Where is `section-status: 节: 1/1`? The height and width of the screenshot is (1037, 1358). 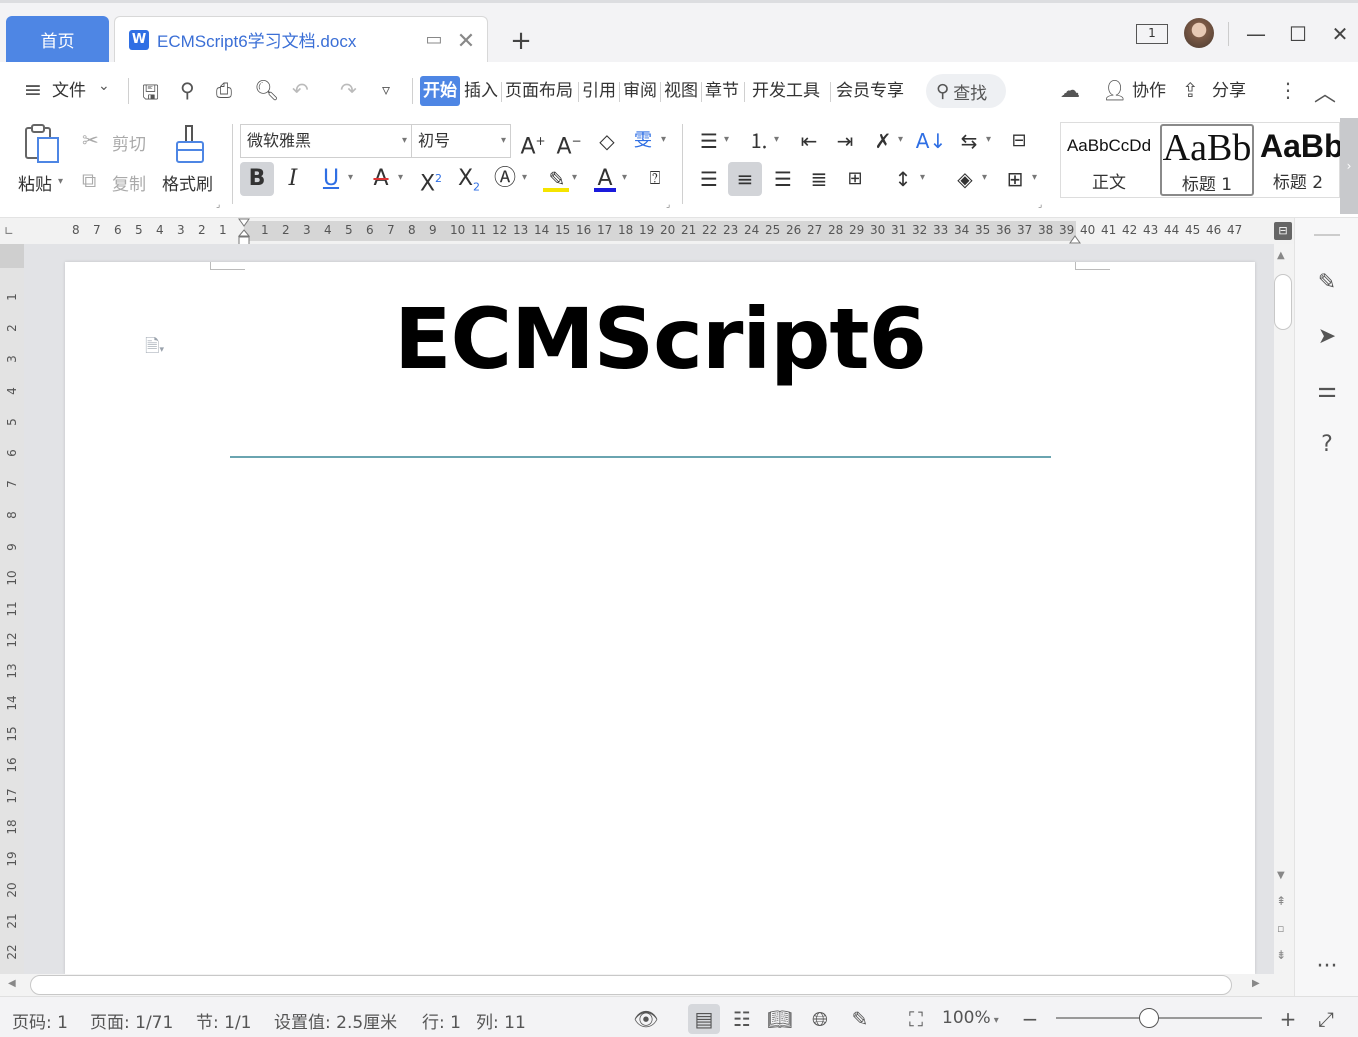
section-status: 节: 1/1 is located at coordinates (224, 1020).